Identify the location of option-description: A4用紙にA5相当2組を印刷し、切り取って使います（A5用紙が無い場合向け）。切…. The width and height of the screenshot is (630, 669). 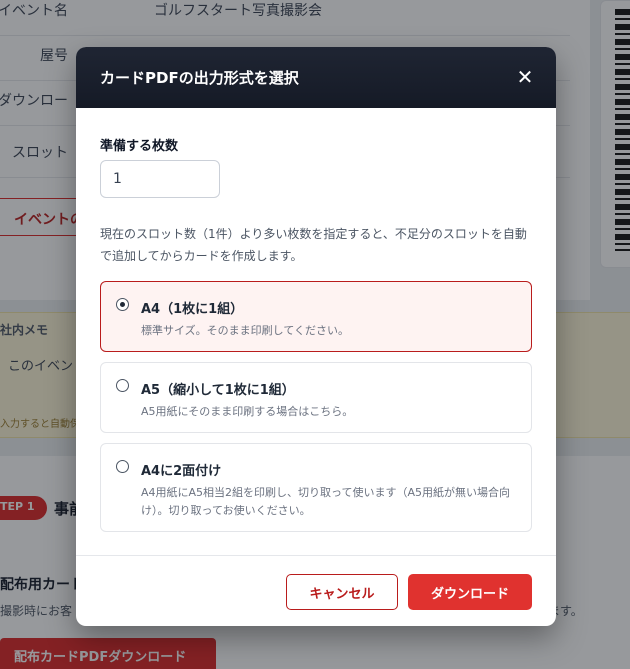
(326, 501).